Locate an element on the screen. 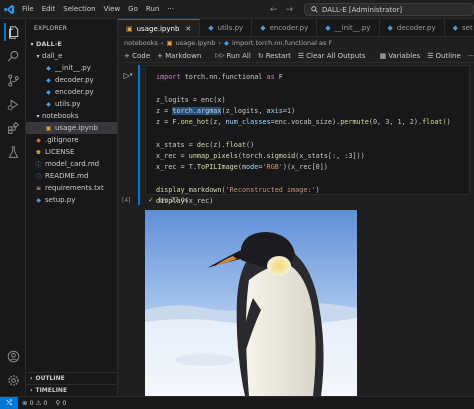 This screenshot has height=409, width=474. tree-item-readme-md: ⓘ README.md is located at coordinates (72, 176).